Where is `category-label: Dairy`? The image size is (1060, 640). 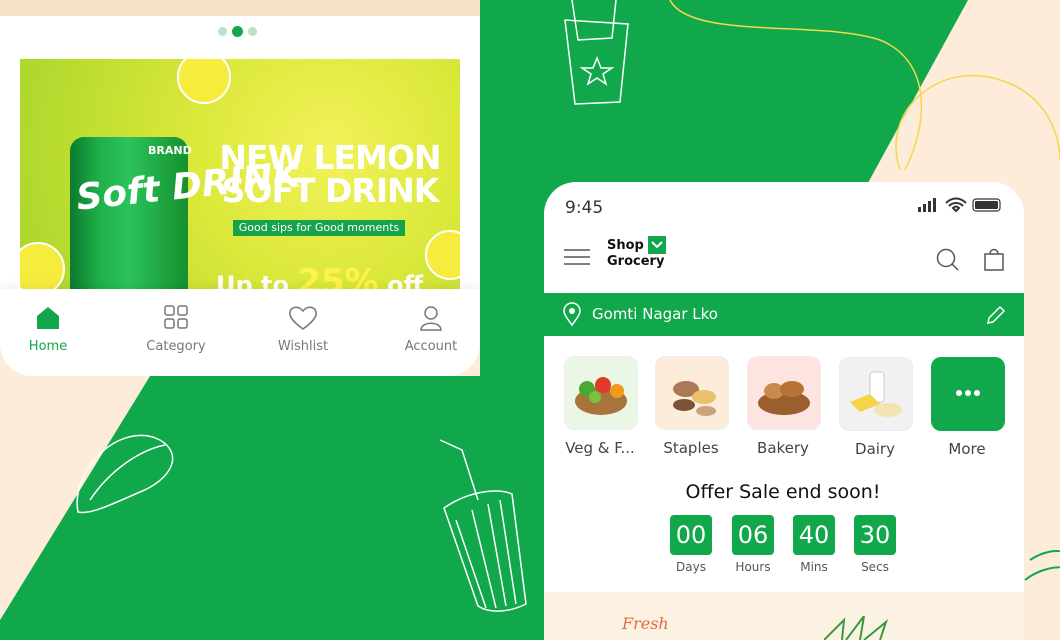 category-label: Dairy is located at coordinates (875, 449).